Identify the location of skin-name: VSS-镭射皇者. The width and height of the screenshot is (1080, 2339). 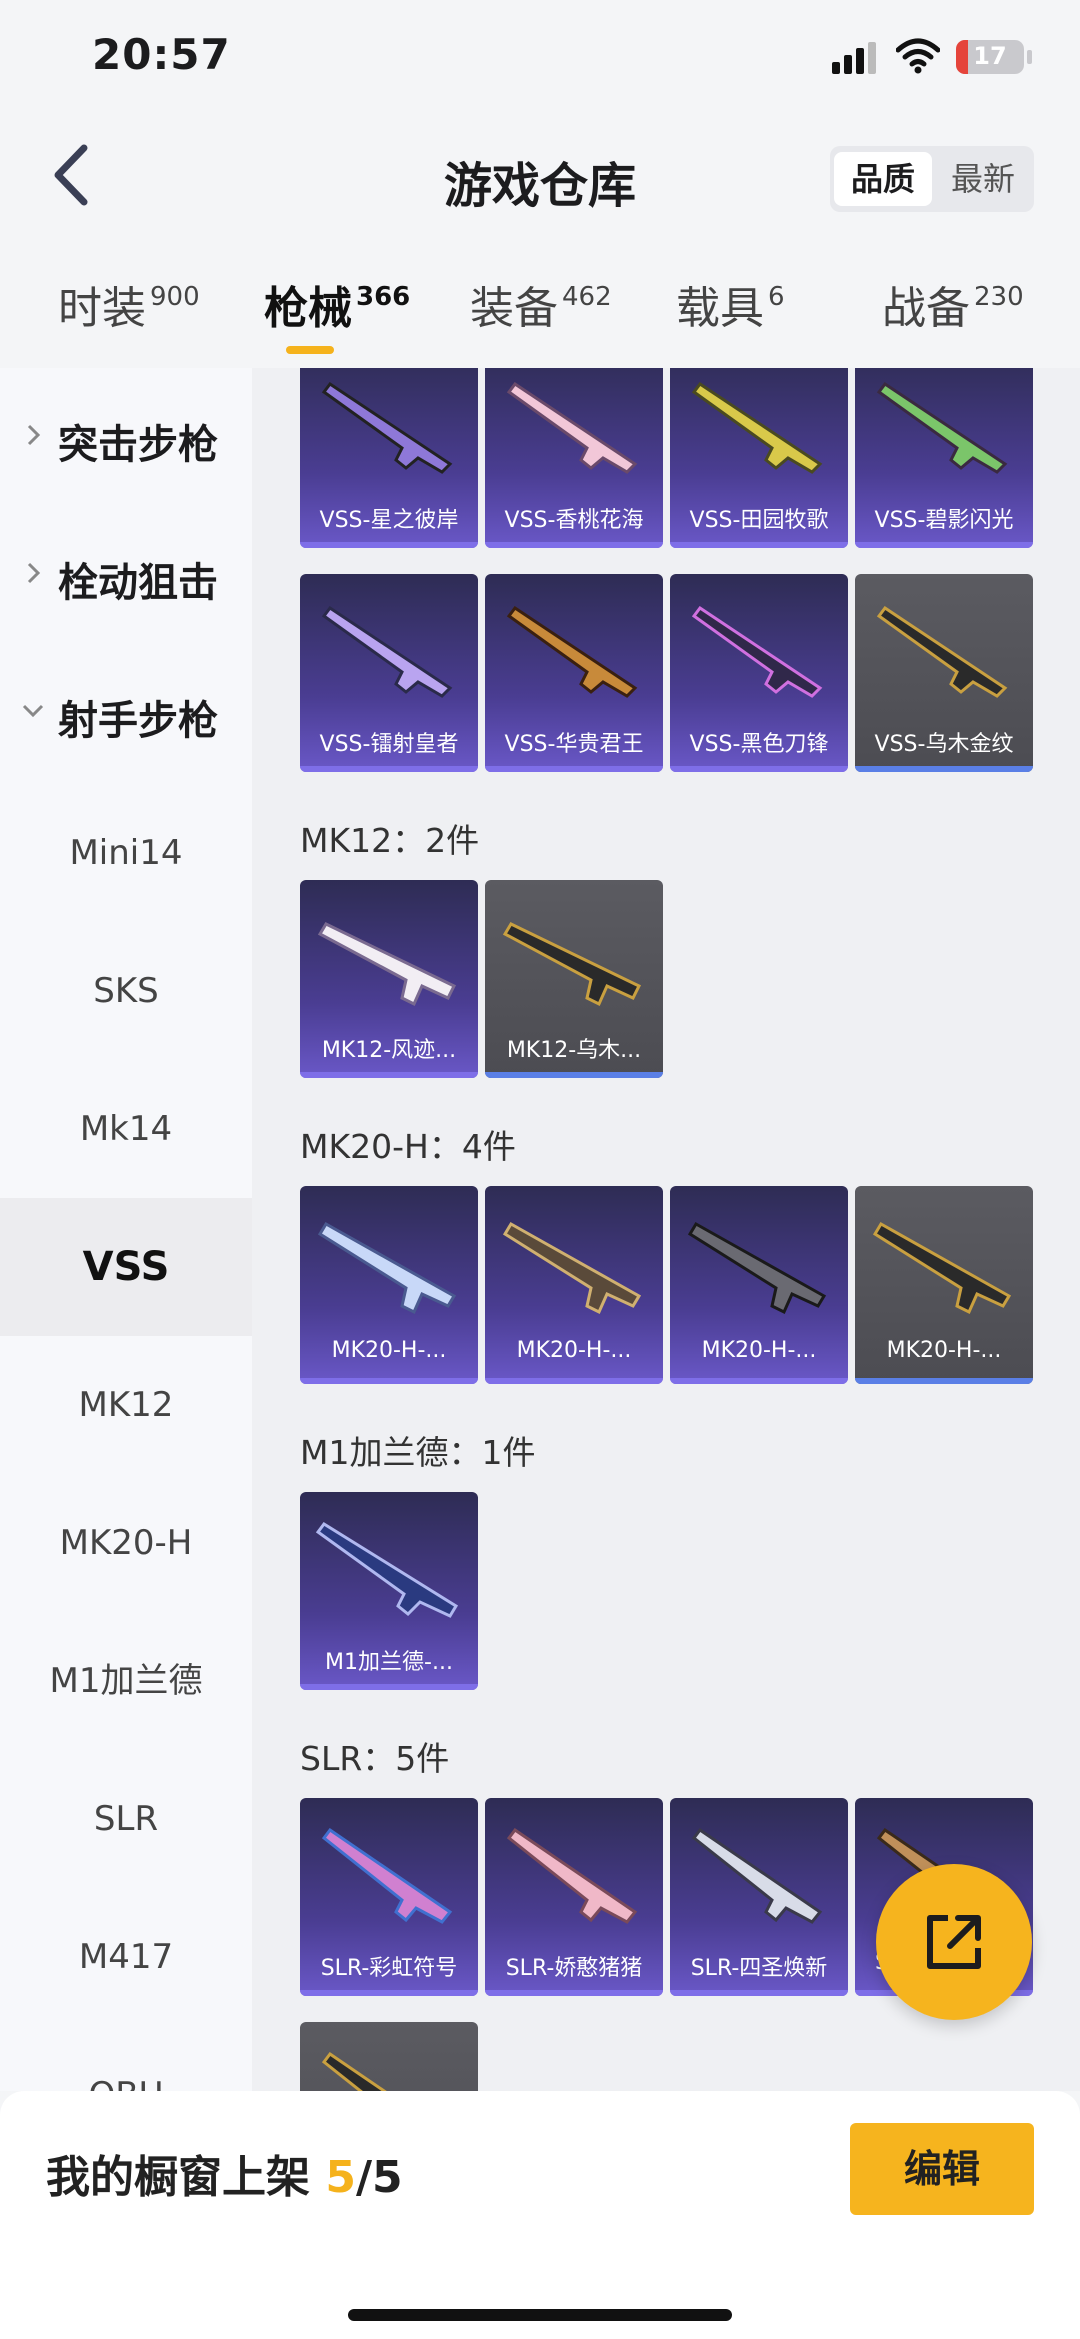
(389, 744).